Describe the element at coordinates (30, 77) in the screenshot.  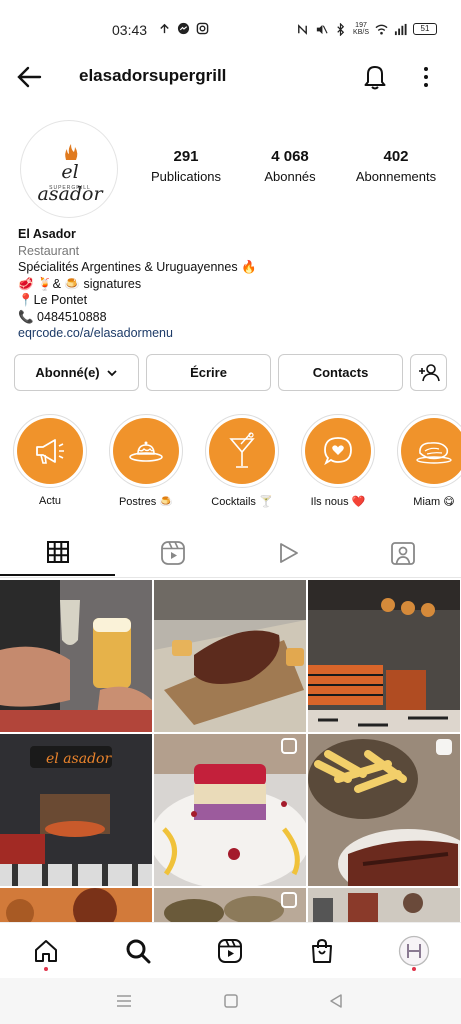
I see `back-arrow-icon` at that location.